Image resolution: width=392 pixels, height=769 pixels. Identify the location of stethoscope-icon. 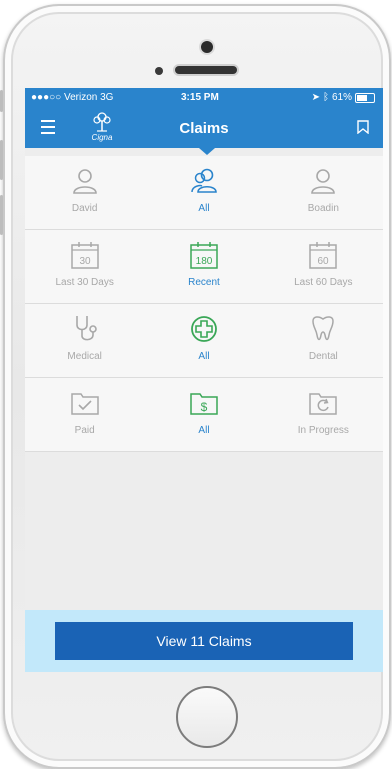
(86, 328).